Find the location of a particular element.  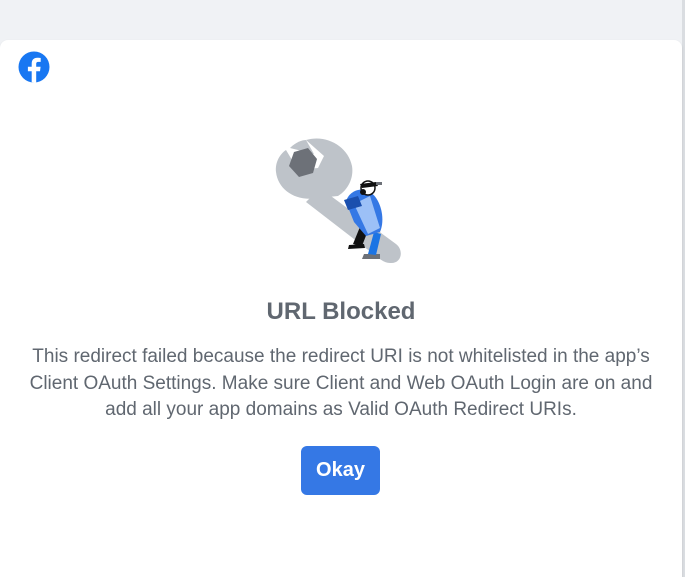

facebook-logo-icon is located at coordinates (34, 67).